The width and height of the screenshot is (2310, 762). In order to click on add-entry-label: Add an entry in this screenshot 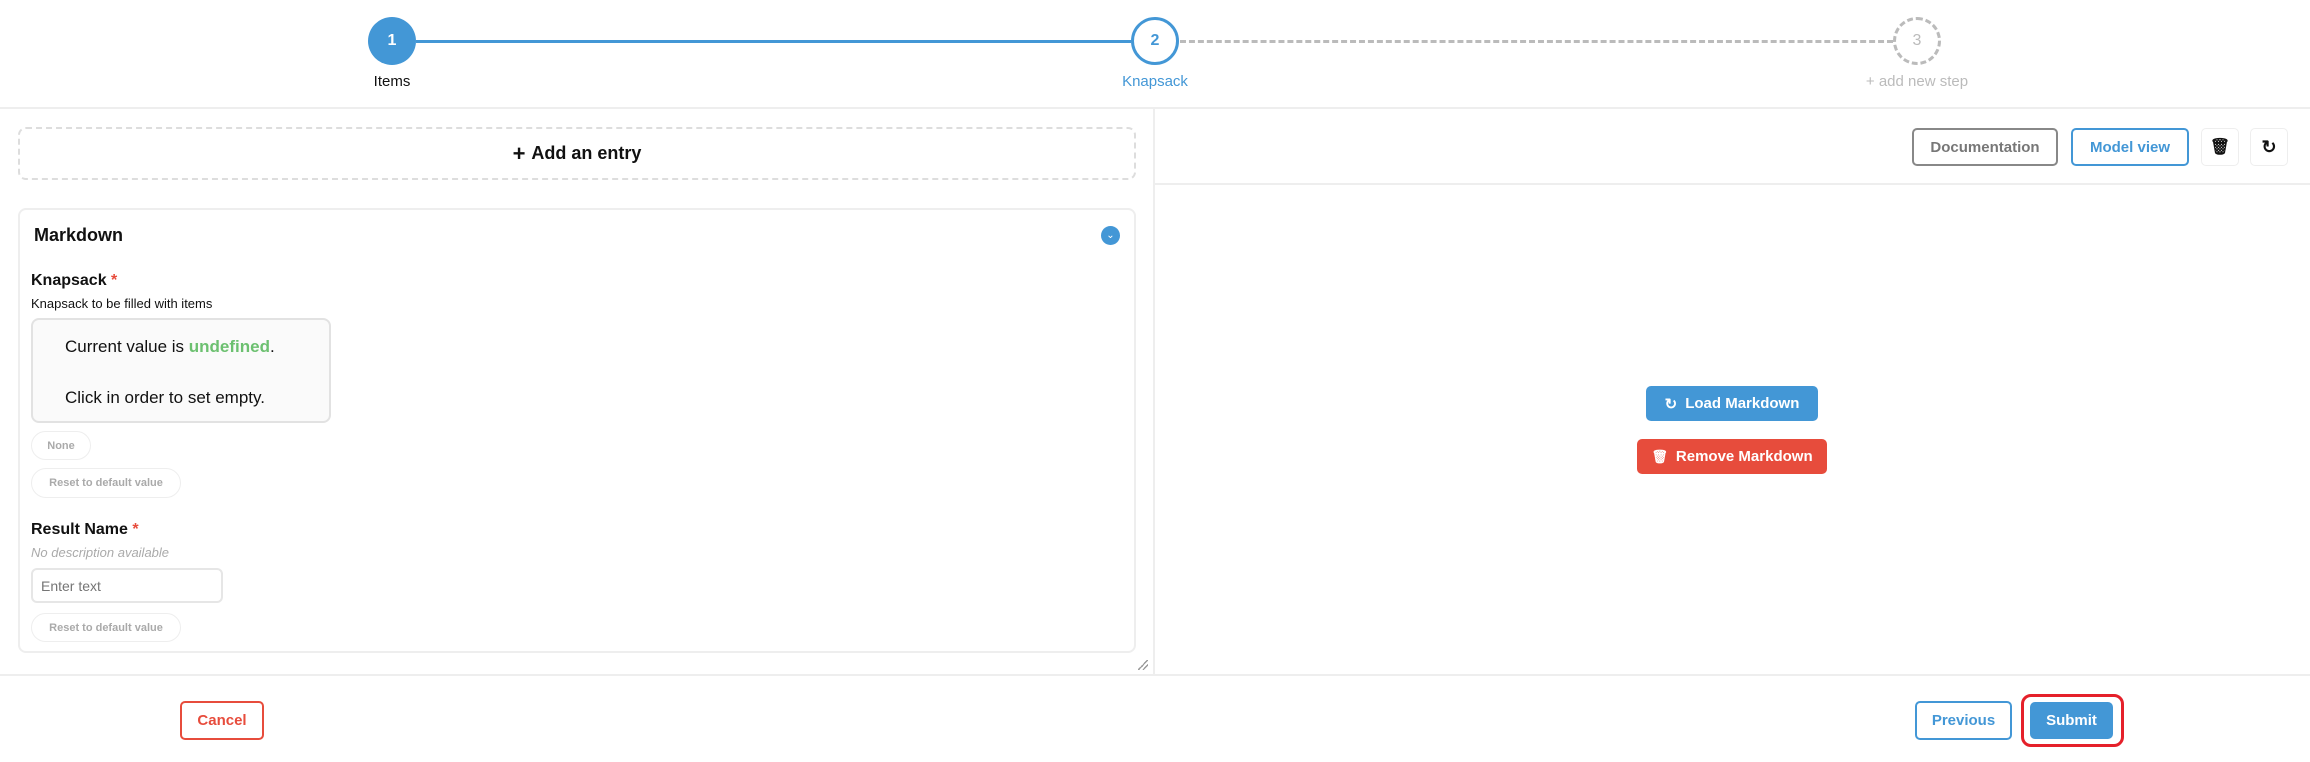, I will do `click(586, 153)`.